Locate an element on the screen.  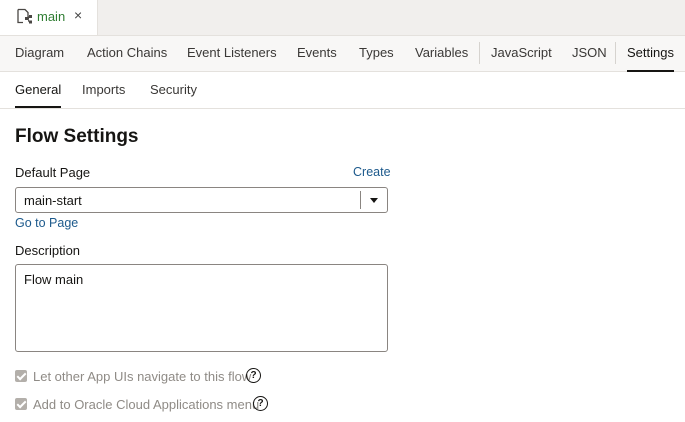
file-tab-strip: main × is located at coordinates (342, 18).